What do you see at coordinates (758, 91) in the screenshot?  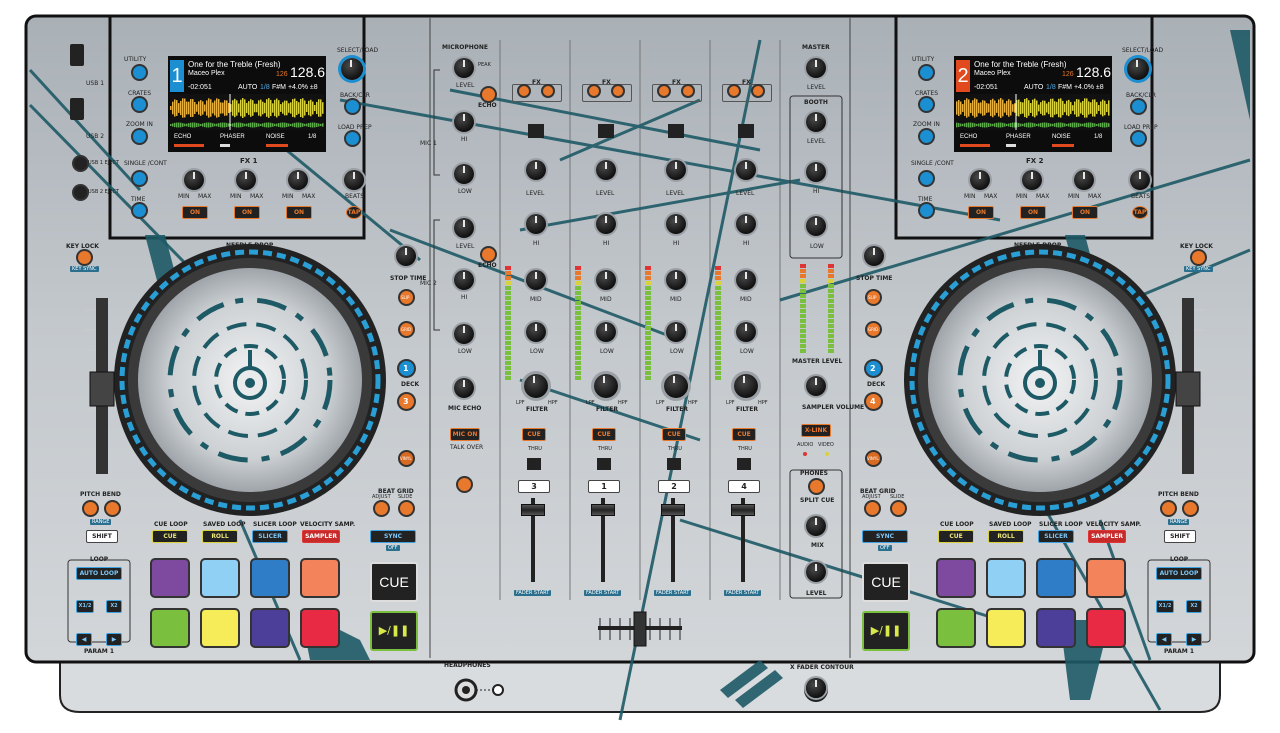 I see `ch4-fx2-button` at bounding box center [758, 91].